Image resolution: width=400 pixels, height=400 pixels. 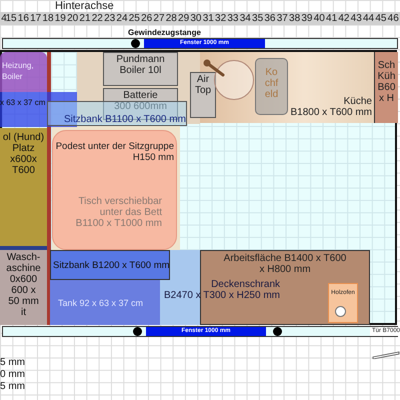 I want to click on dog-bed-block: ol (Hund) Platz x600x T600, so click(x=23, y=187).